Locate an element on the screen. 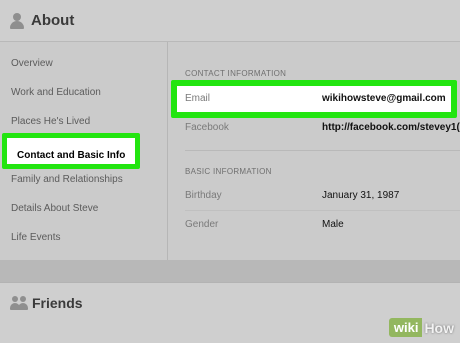  friends-title: Friends is located at coordinates (57, 303).